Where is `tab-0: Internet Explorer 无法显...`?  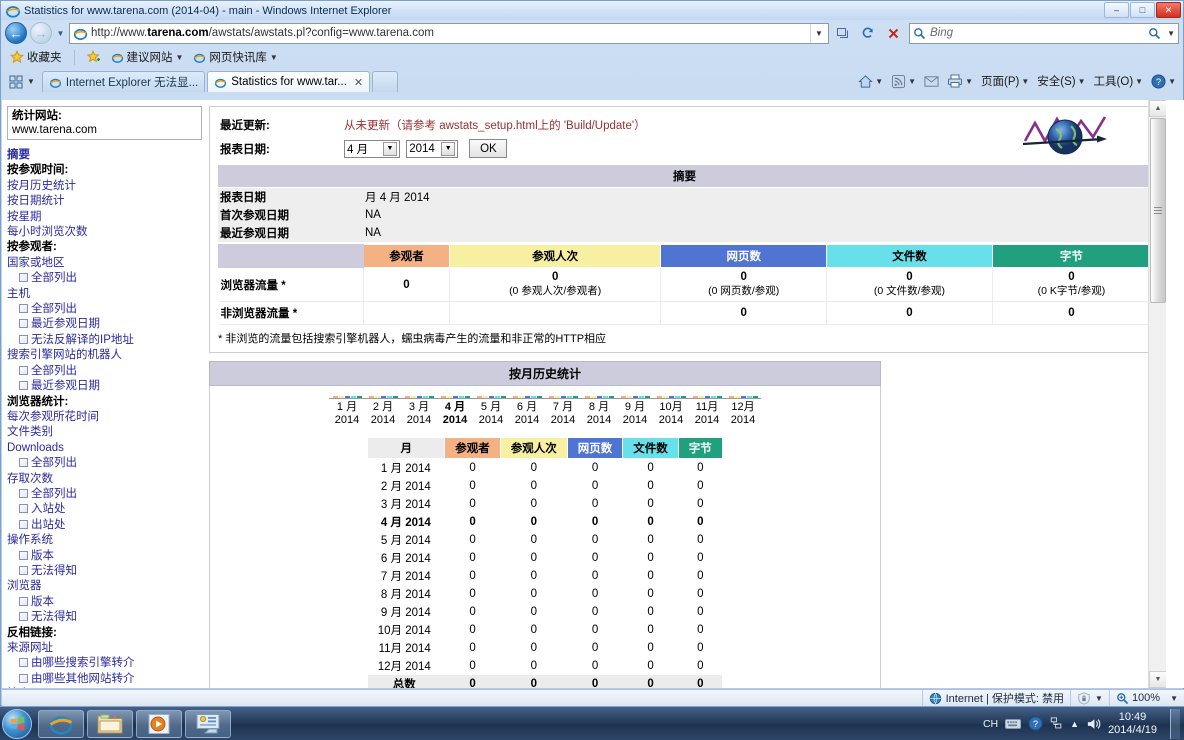
tab-0: Internet Explorer 无法显... is located at coordinates (123, 81).